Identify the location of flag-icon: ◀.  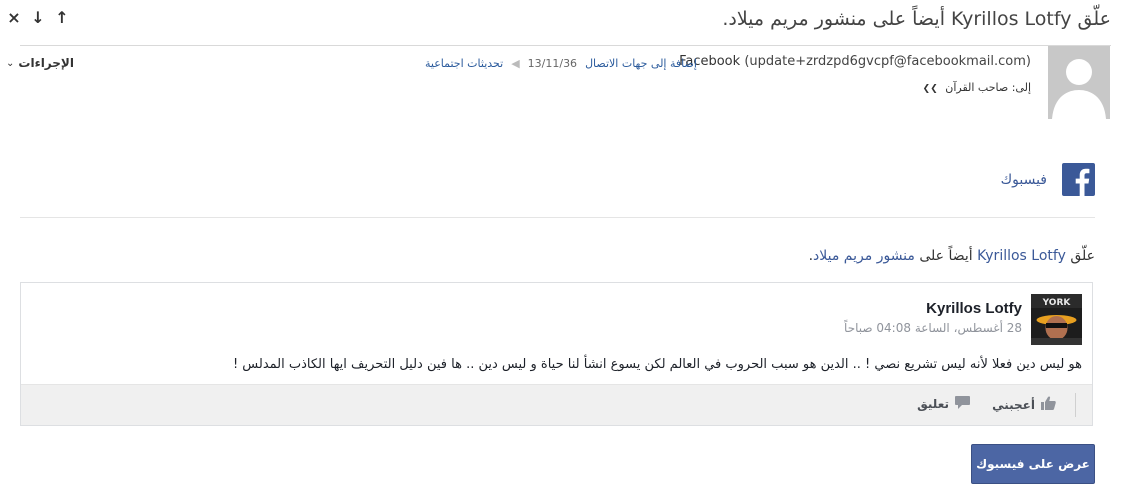
(515, 63).